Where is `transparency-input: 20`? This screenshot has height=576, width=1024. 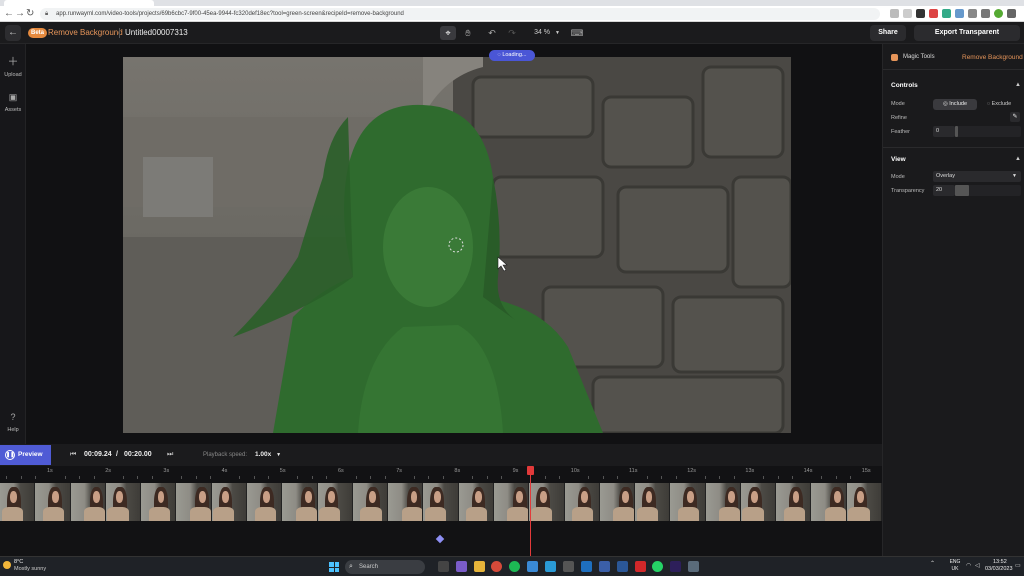
transparency-input: 20 is located at coordinates (944, 190).